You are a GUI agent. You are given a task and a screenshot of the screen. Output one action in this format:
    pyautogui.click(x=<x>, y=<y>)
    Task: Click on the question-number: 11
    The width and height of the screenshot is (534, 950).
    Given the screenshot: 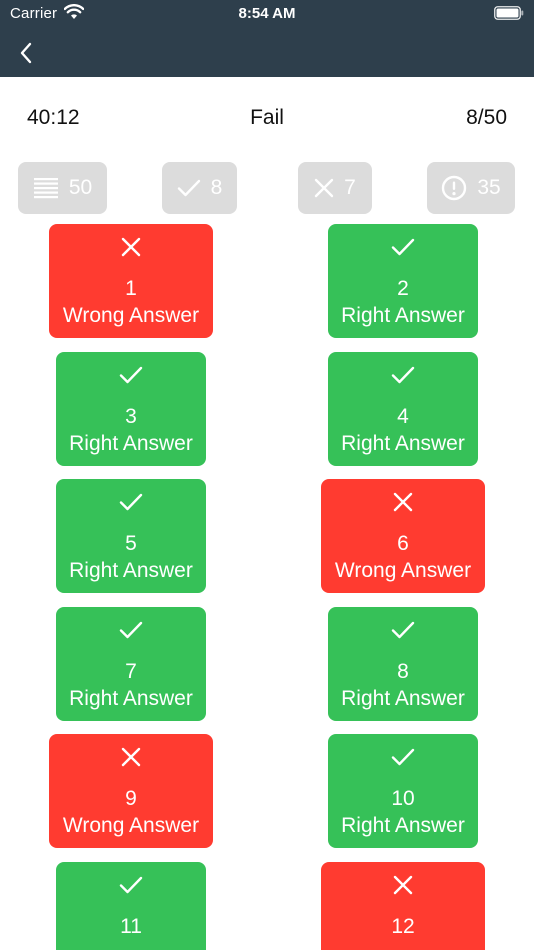 What is the action you would take?
    pyautogui.click(x=131, y=926)
    